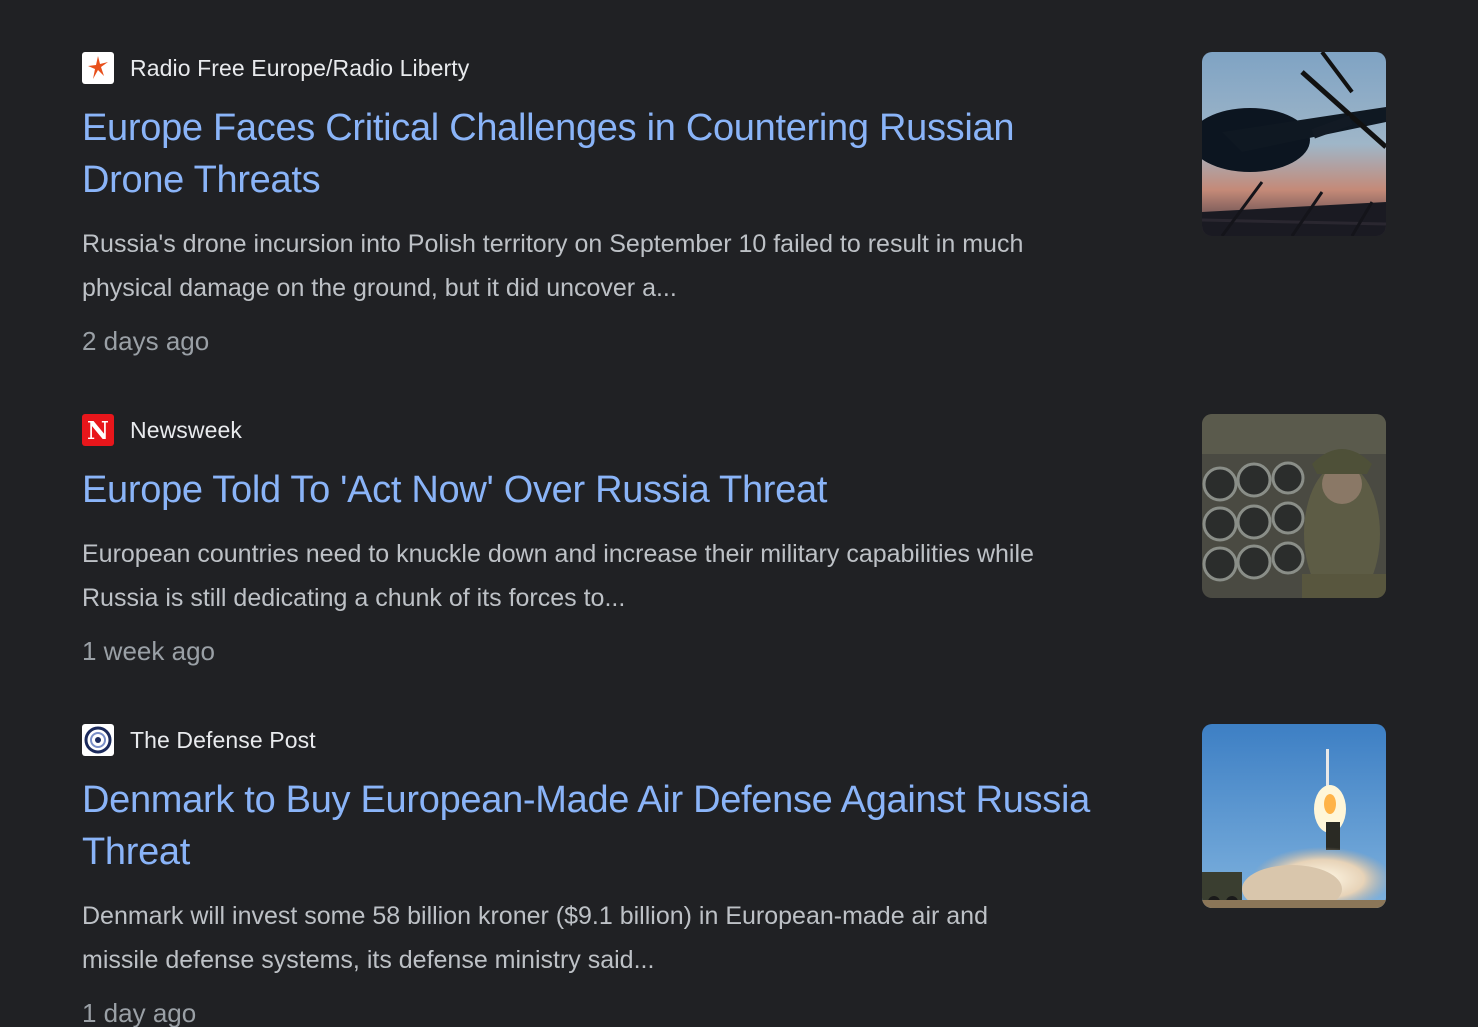  Describe the element at coordinates (146, 341) in the screenshot. I see `article-timestamp: 2 days ago` at that location.